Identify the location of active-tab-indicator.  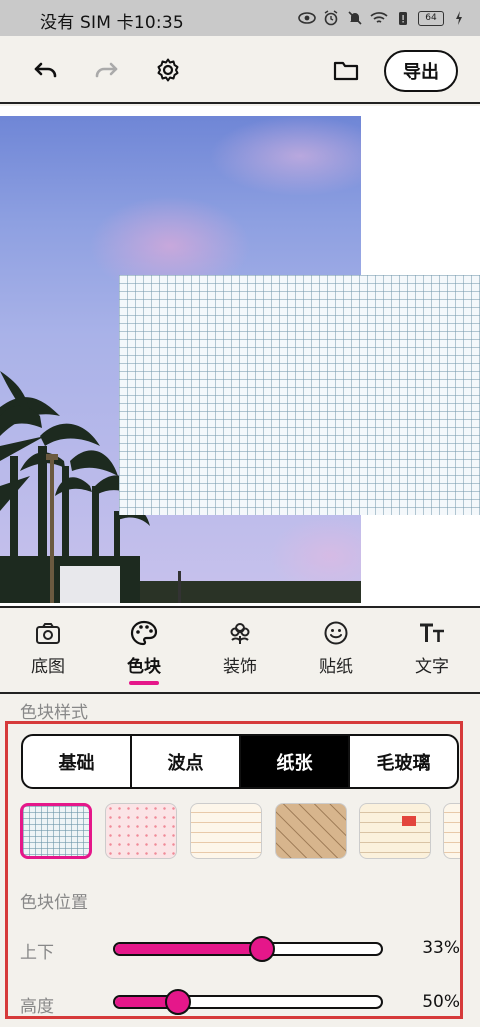
(144, 683).